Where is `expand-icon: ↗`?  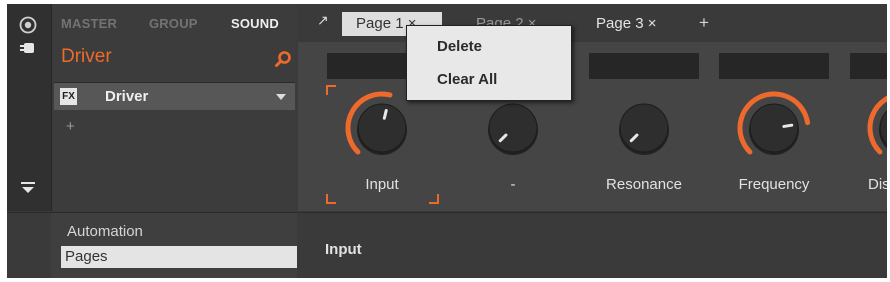
expand-icon: ↗ is located at coordinates (323, 20).